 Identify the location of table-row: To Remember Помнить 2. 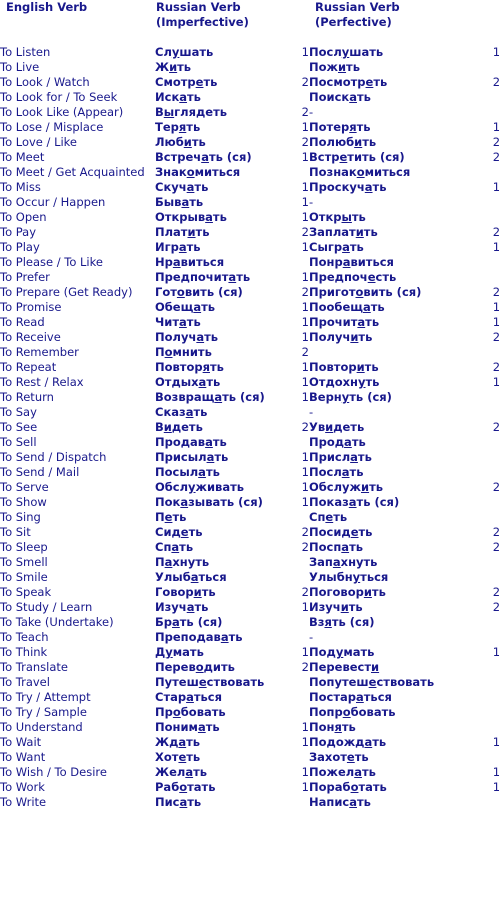
(250, 352).